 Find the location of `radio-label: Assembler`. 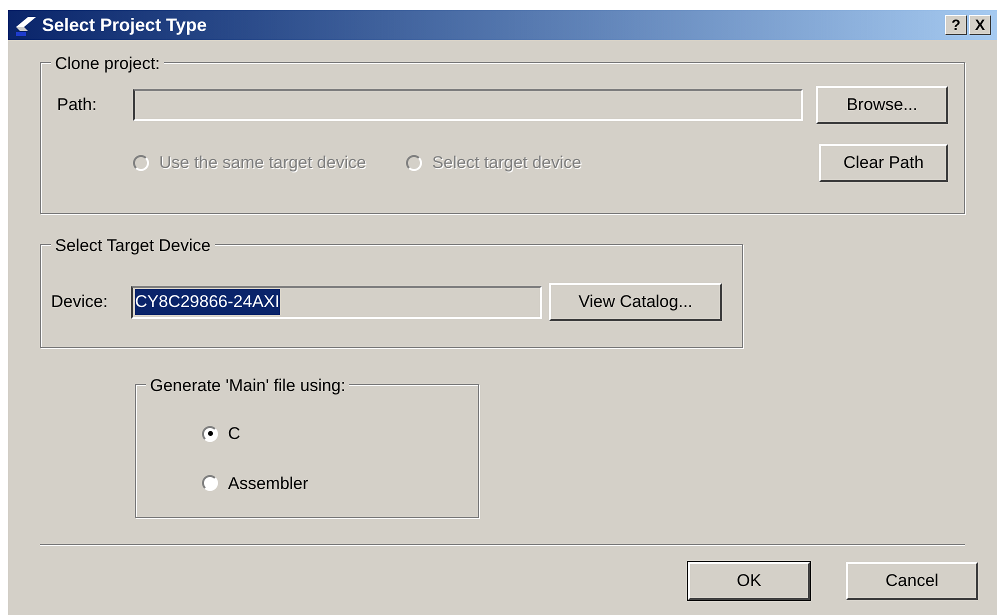

radio-label: Assembler is located at coordinates (268, 483).